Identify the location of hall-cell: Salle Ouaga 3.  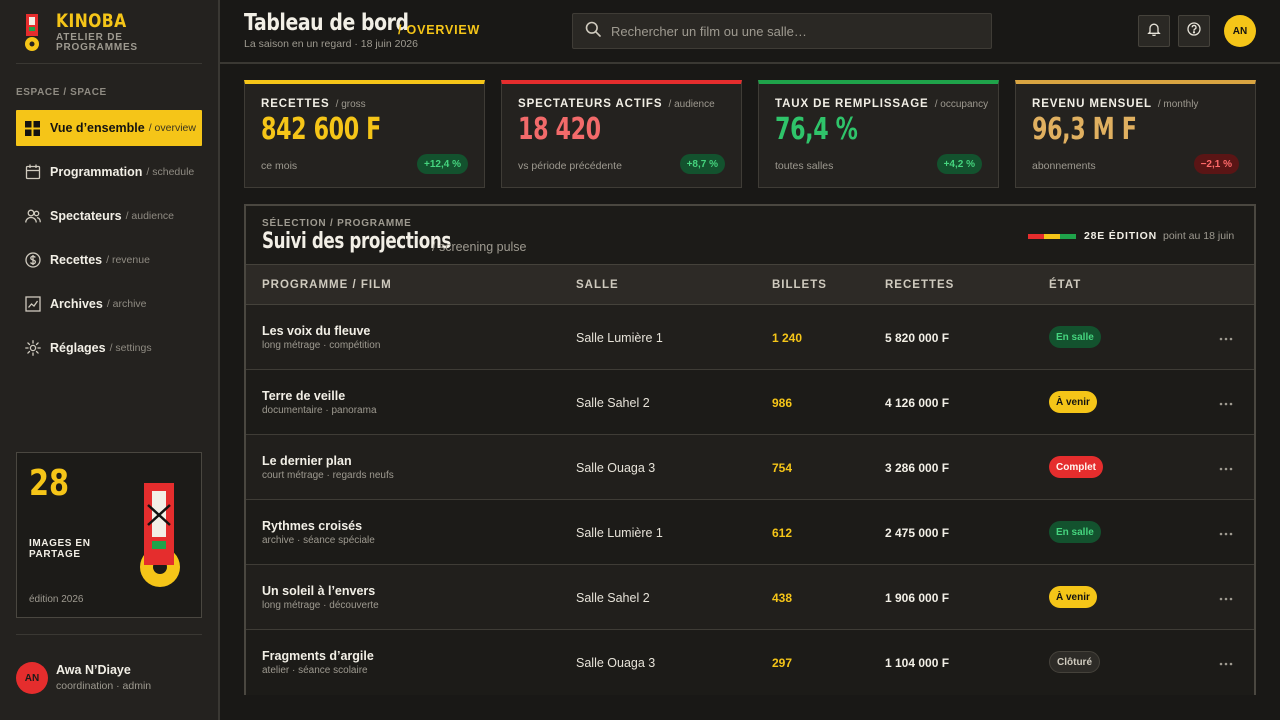
(616, 468).